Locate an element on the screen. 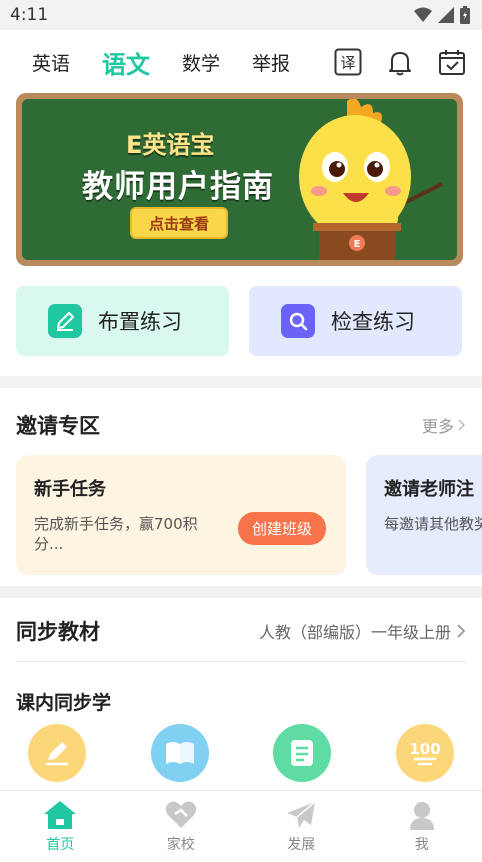 Image resolution: width=482 pixels, height=862 pixels. assign-practice-button: 布置练习 is located at coordinates (122, 321).